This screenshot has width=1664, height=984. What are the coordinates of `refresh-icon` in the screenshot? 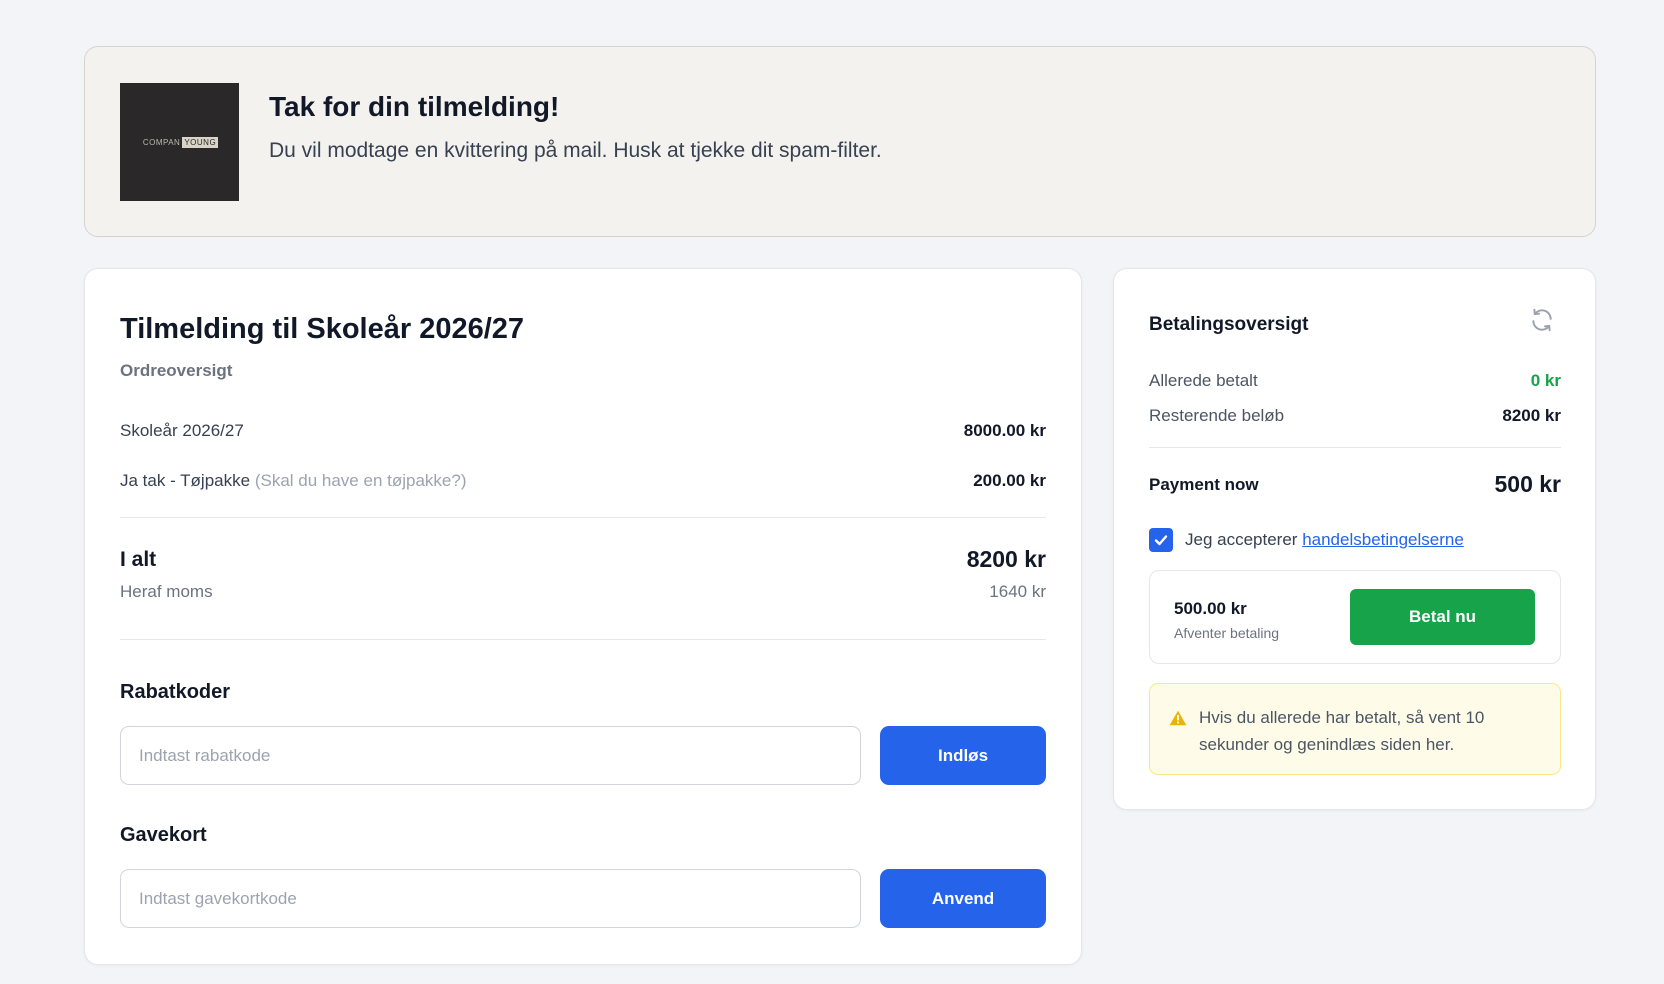 It's located at (1542, 320).